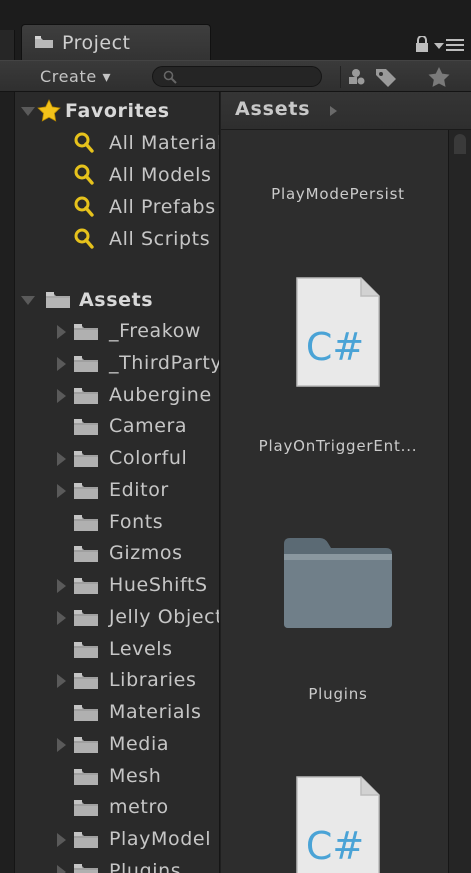  What do you see at coordinates (139, 807) in the screenshot?
I see `tree-folder-label: metro` at bounding box center [139, 807].